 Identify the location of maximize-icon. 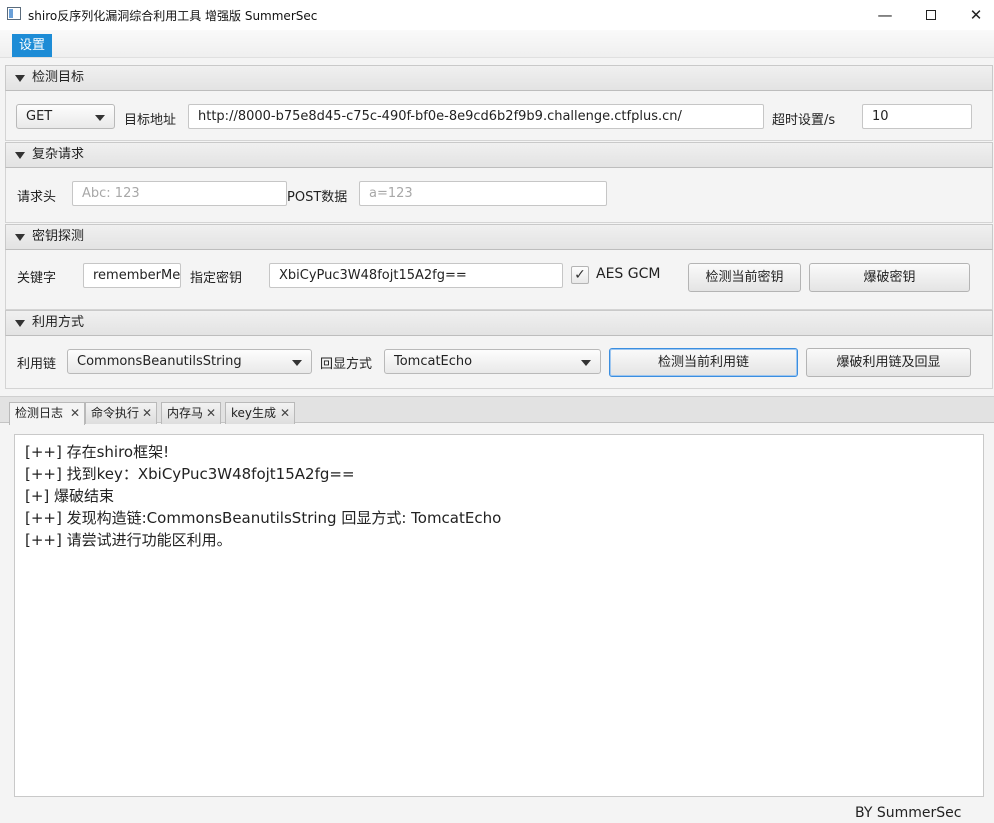
(931, 15).